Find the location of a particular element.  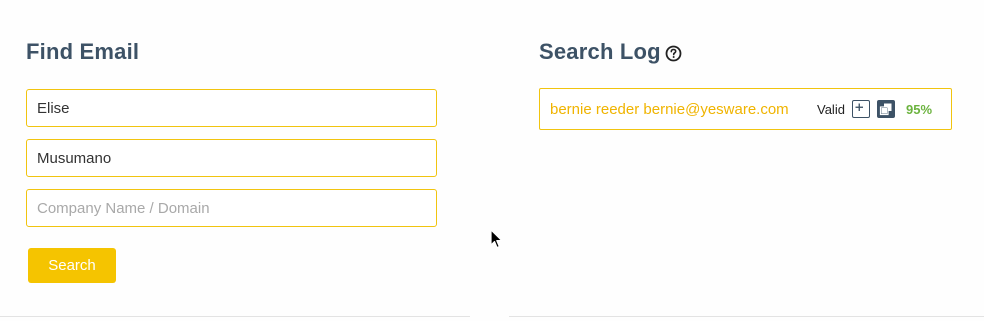

plus-square-icon is located at coordinates (861, 109).